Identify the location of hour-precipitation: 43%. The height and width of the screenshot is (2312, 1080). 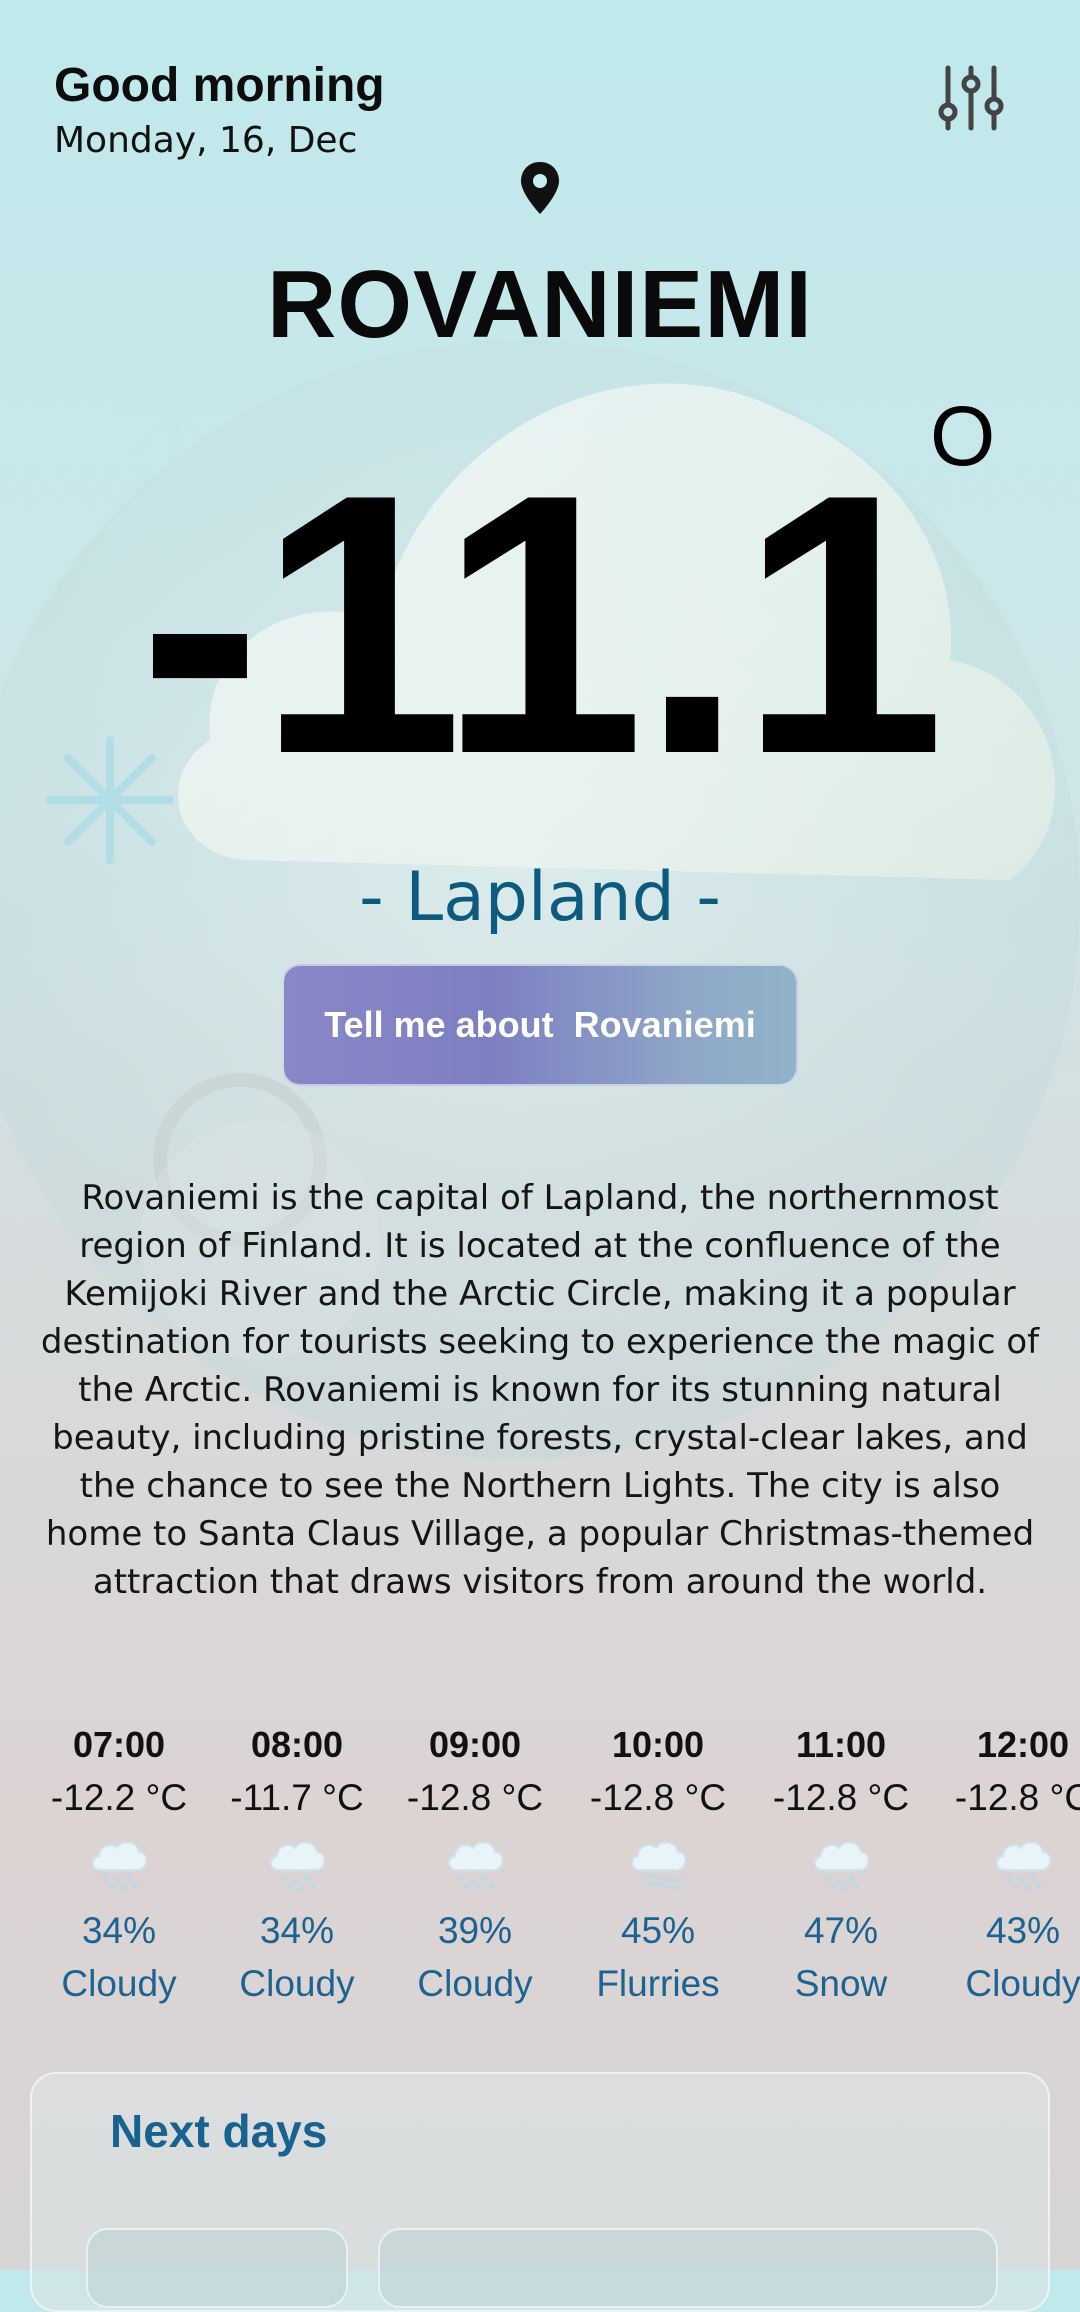
(1023, 1930).